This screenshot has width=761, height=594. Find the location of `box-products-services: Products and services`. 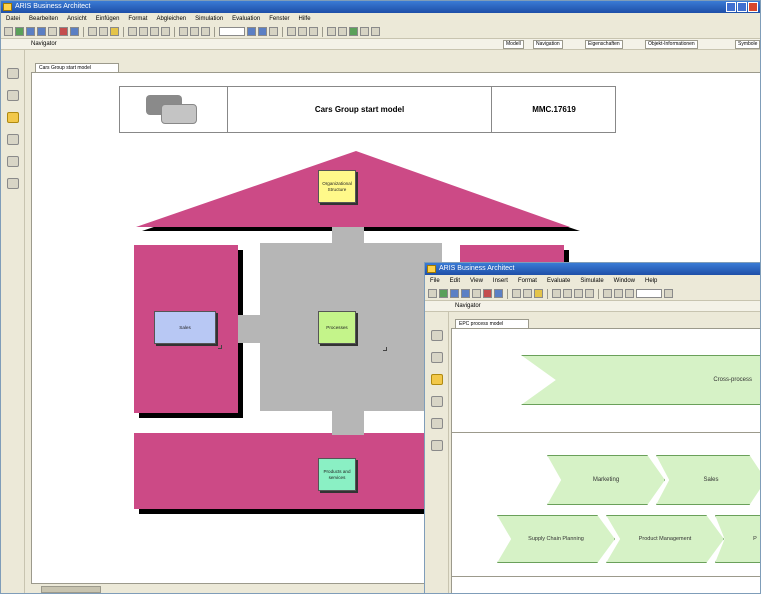

box-products-services: Products and services is located at coordinates (337, 474).